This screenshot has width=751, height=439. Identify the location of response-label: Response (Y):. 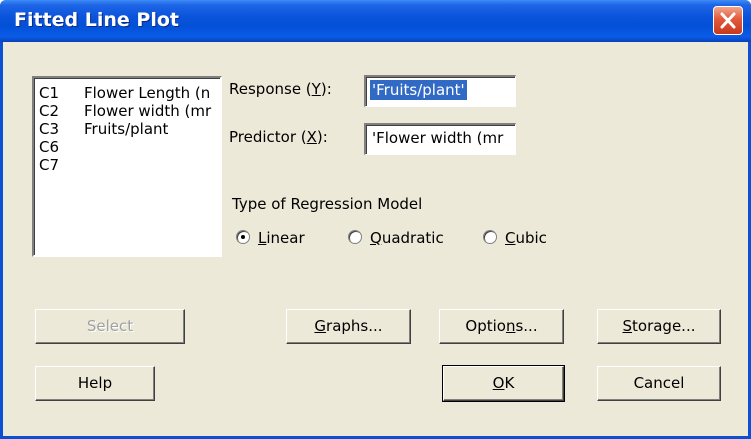
(280, 89).